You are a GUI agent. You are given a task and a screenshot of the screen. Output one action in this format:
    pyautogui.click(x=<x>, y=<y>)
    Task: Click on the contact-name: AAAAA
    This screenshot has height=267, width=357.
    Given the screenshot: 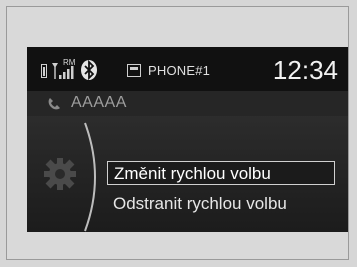 What is the action you would take?
    pyautogui.click(x=99, y=102)
    